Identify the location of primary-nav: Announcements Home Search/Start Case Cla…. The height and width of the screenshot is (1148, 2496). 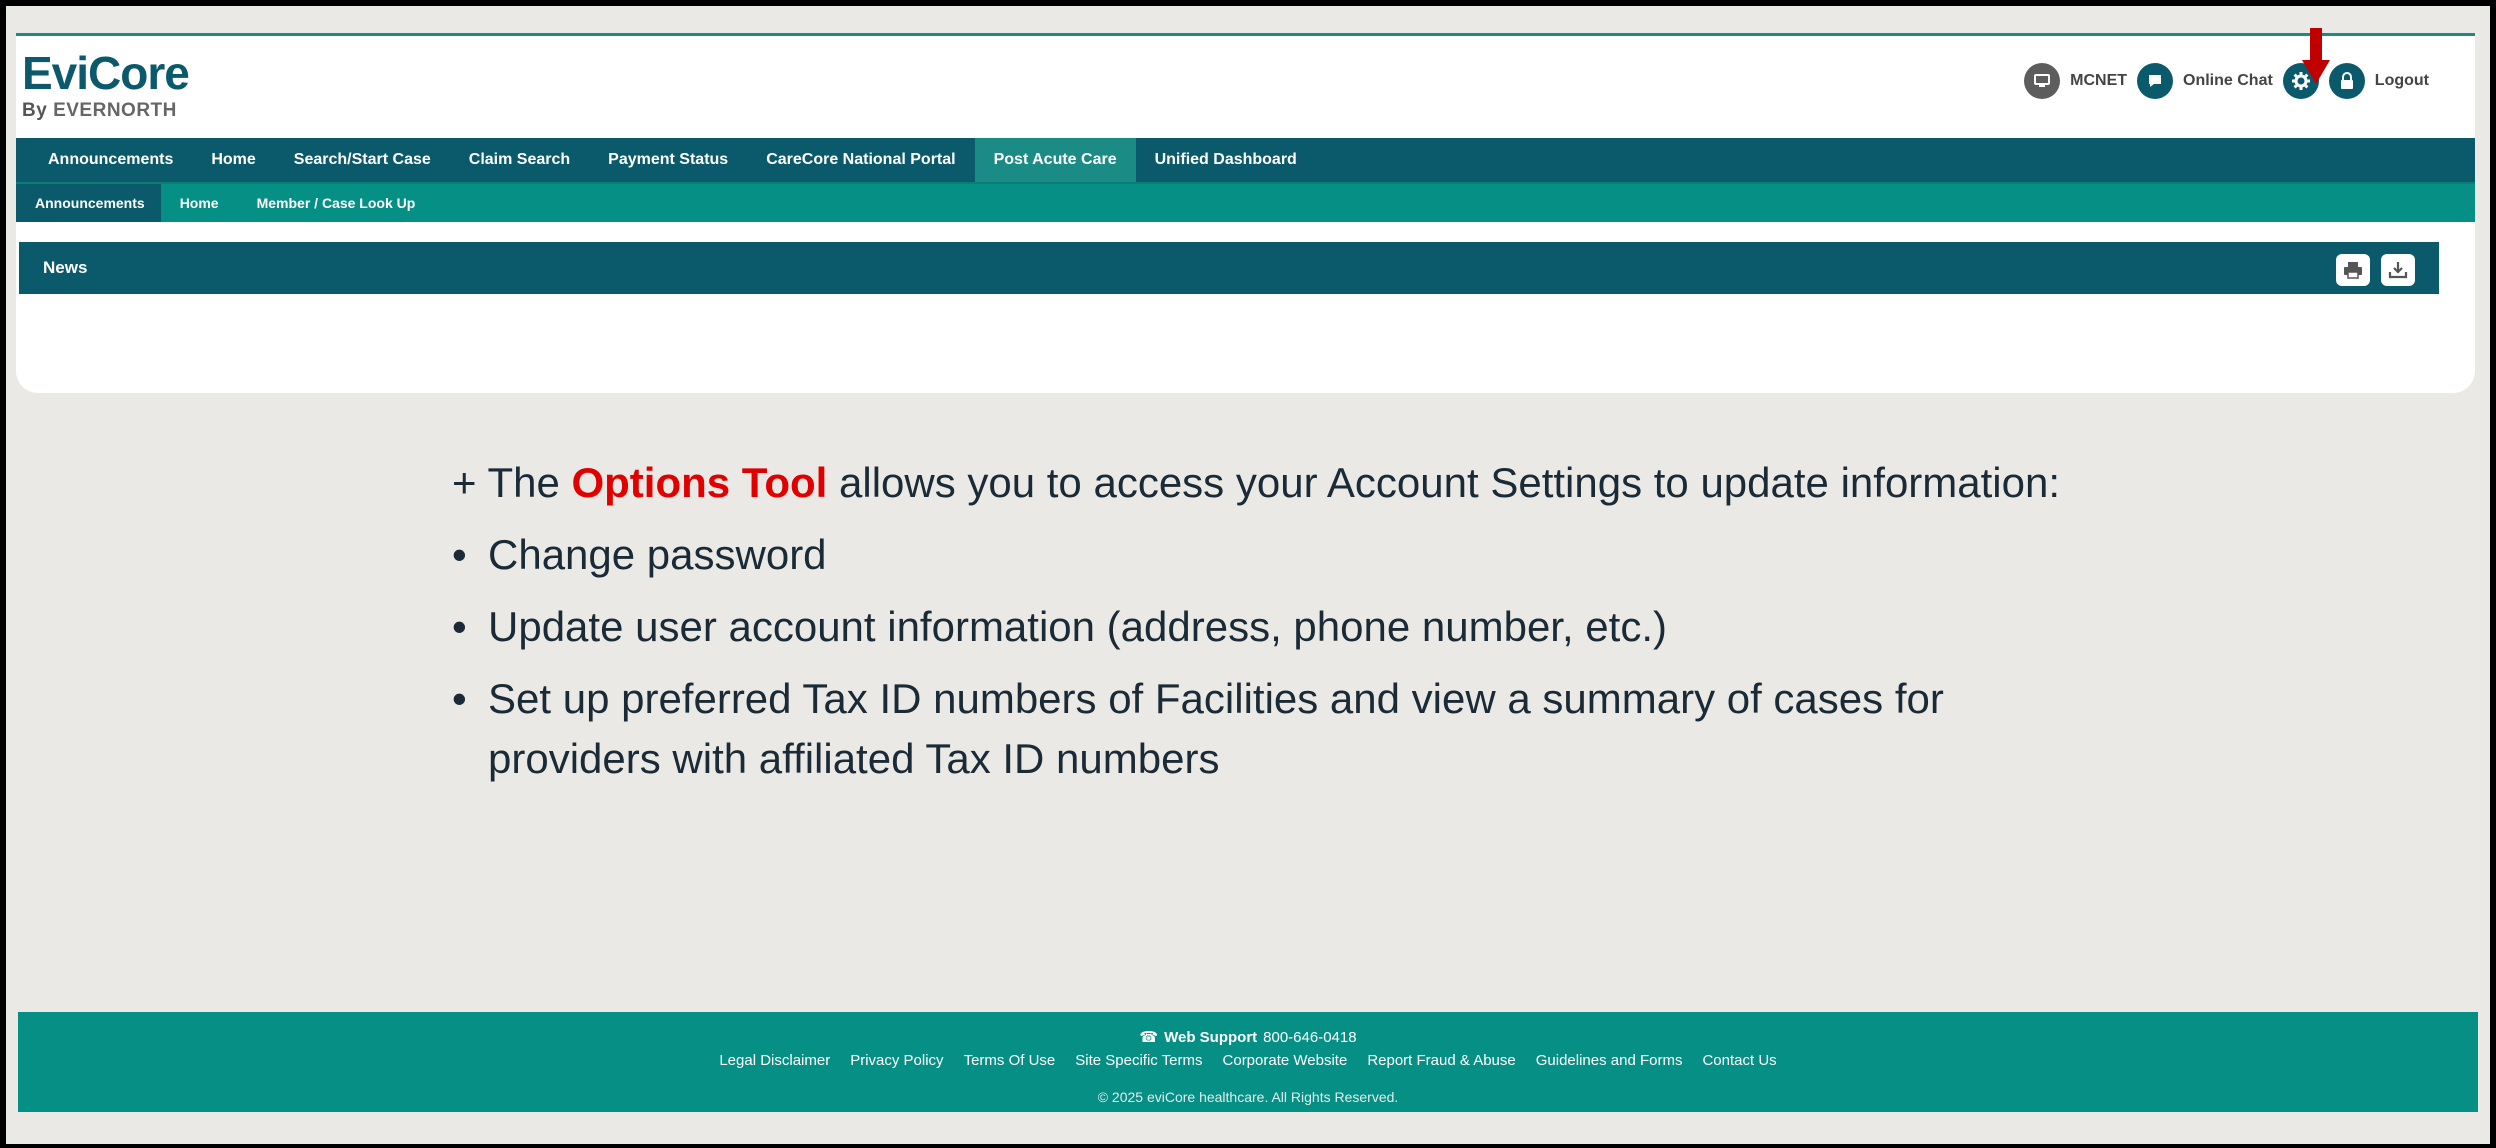
(1245, 160).